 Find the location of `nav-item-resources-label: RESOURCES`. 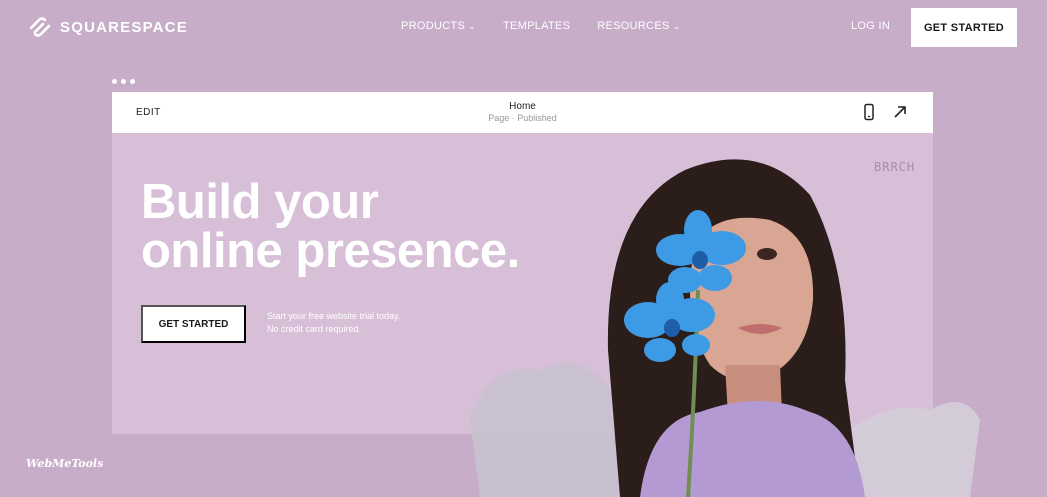

nav-item-resources-label: RESOURCES is located at coordinates (633, 26).